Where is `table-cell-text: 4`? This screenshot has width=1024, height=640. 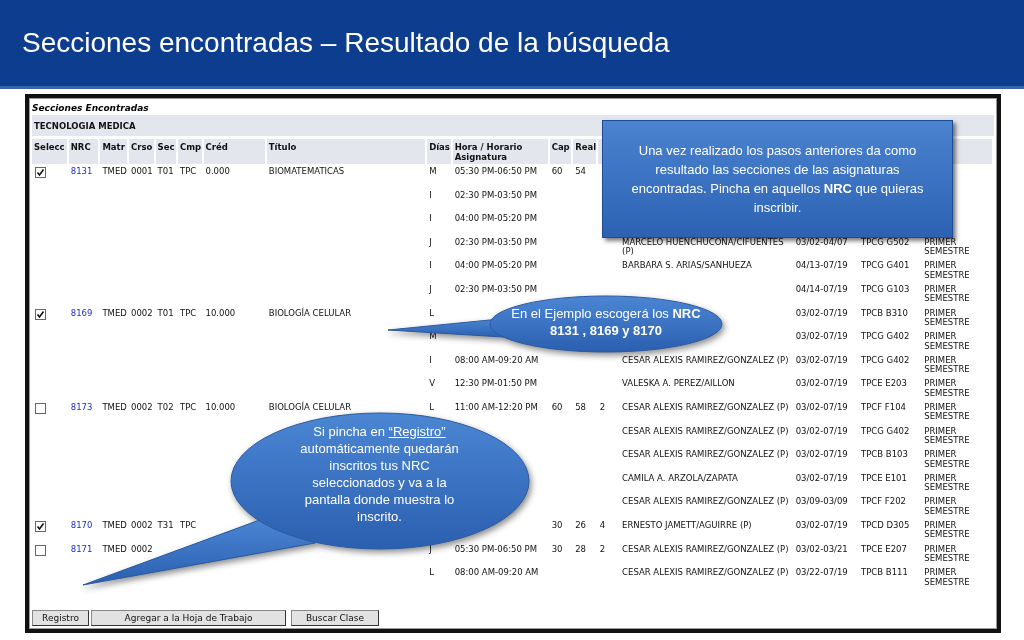 table-cell-text: 4 is located at coordinates (602, 525).